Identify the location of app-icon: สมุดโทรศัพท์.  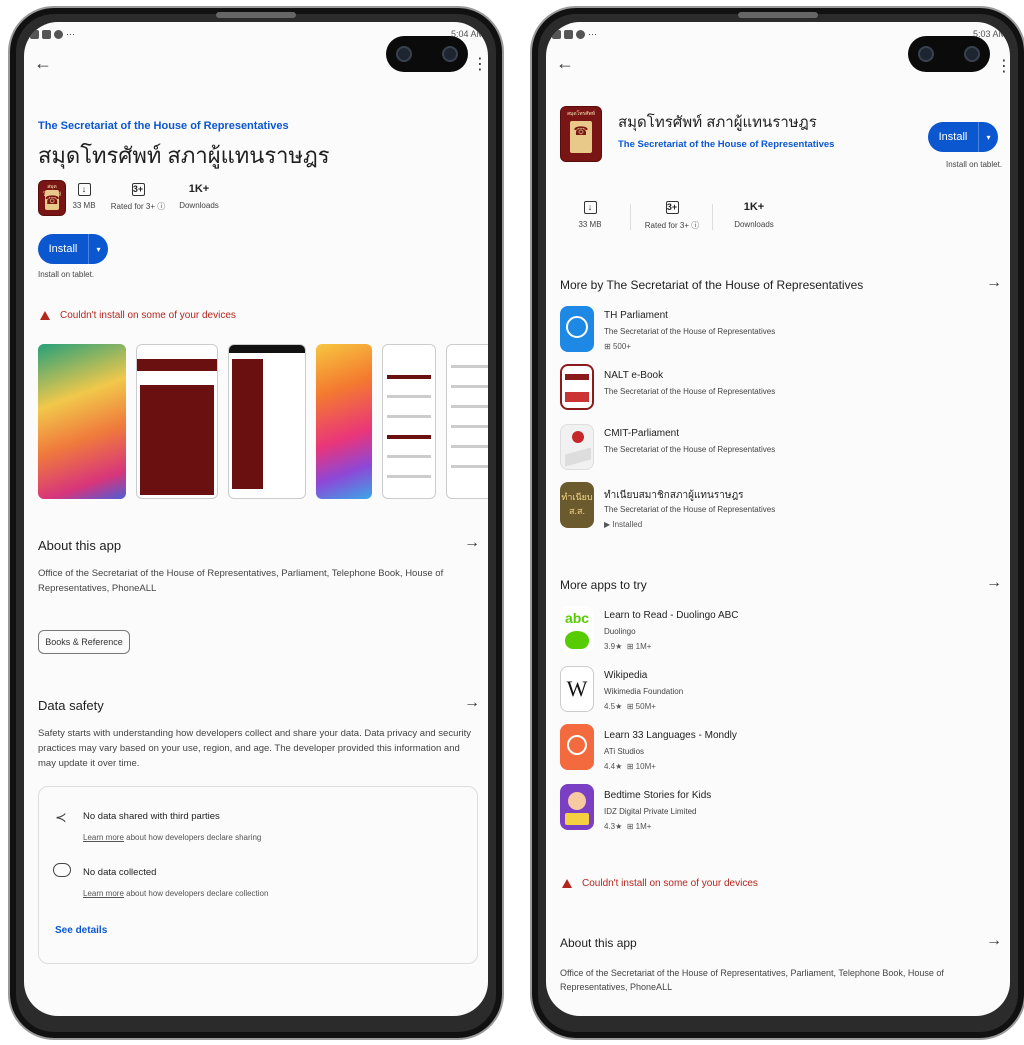
(52, 198).